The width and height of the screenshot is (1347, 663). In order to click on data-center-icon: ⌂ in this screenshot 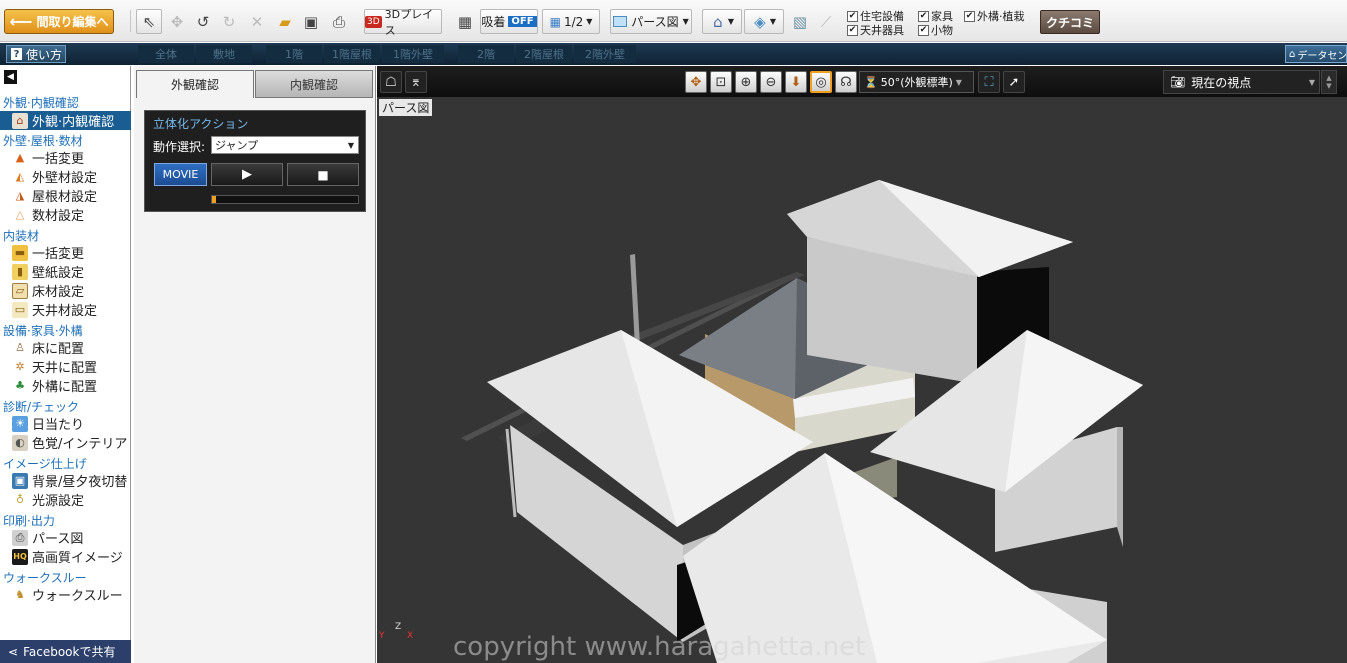, I will do `click(1292, 54)`.